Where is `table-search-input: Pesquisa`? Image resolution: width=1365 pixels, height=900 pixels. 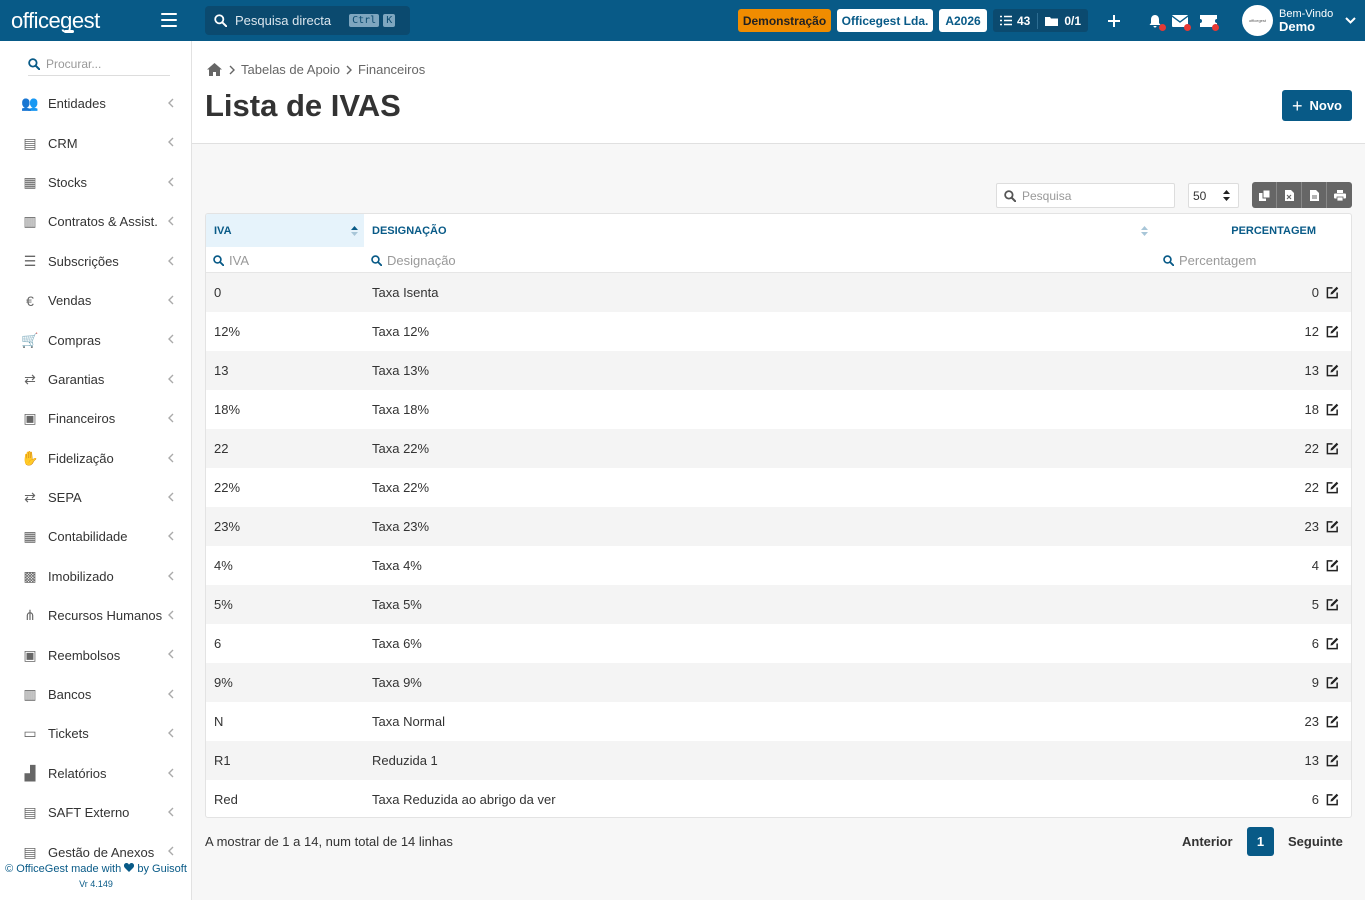 table-search-input: Pesquisa is located at coordinates (1085, 195).